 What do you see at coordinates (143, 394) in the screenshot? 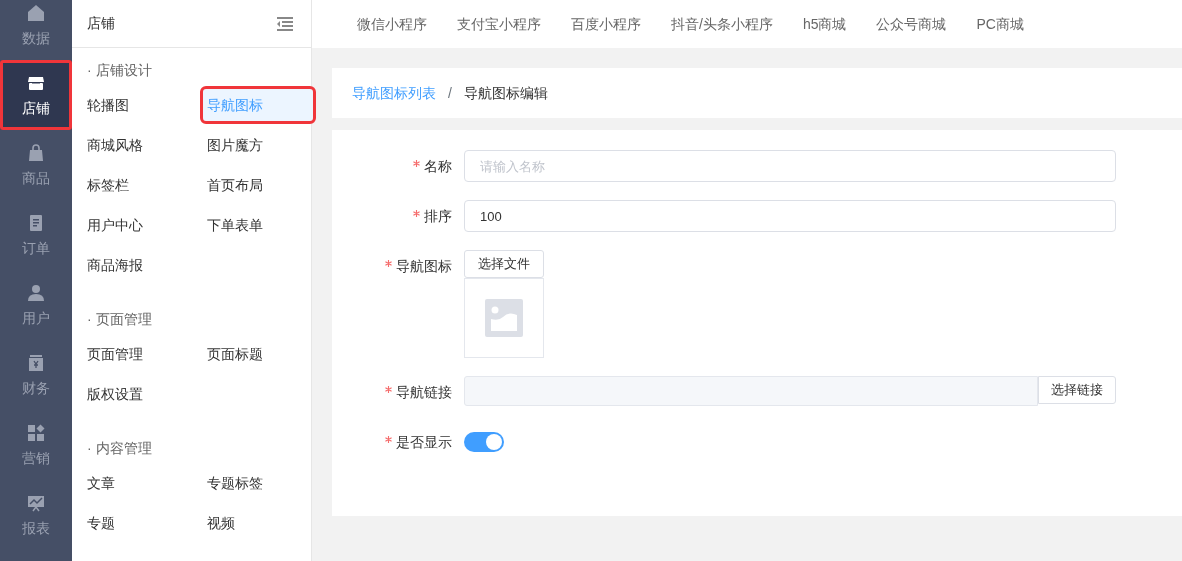
I see `menu-item: 版权设置` at bounding box center [143, 394].